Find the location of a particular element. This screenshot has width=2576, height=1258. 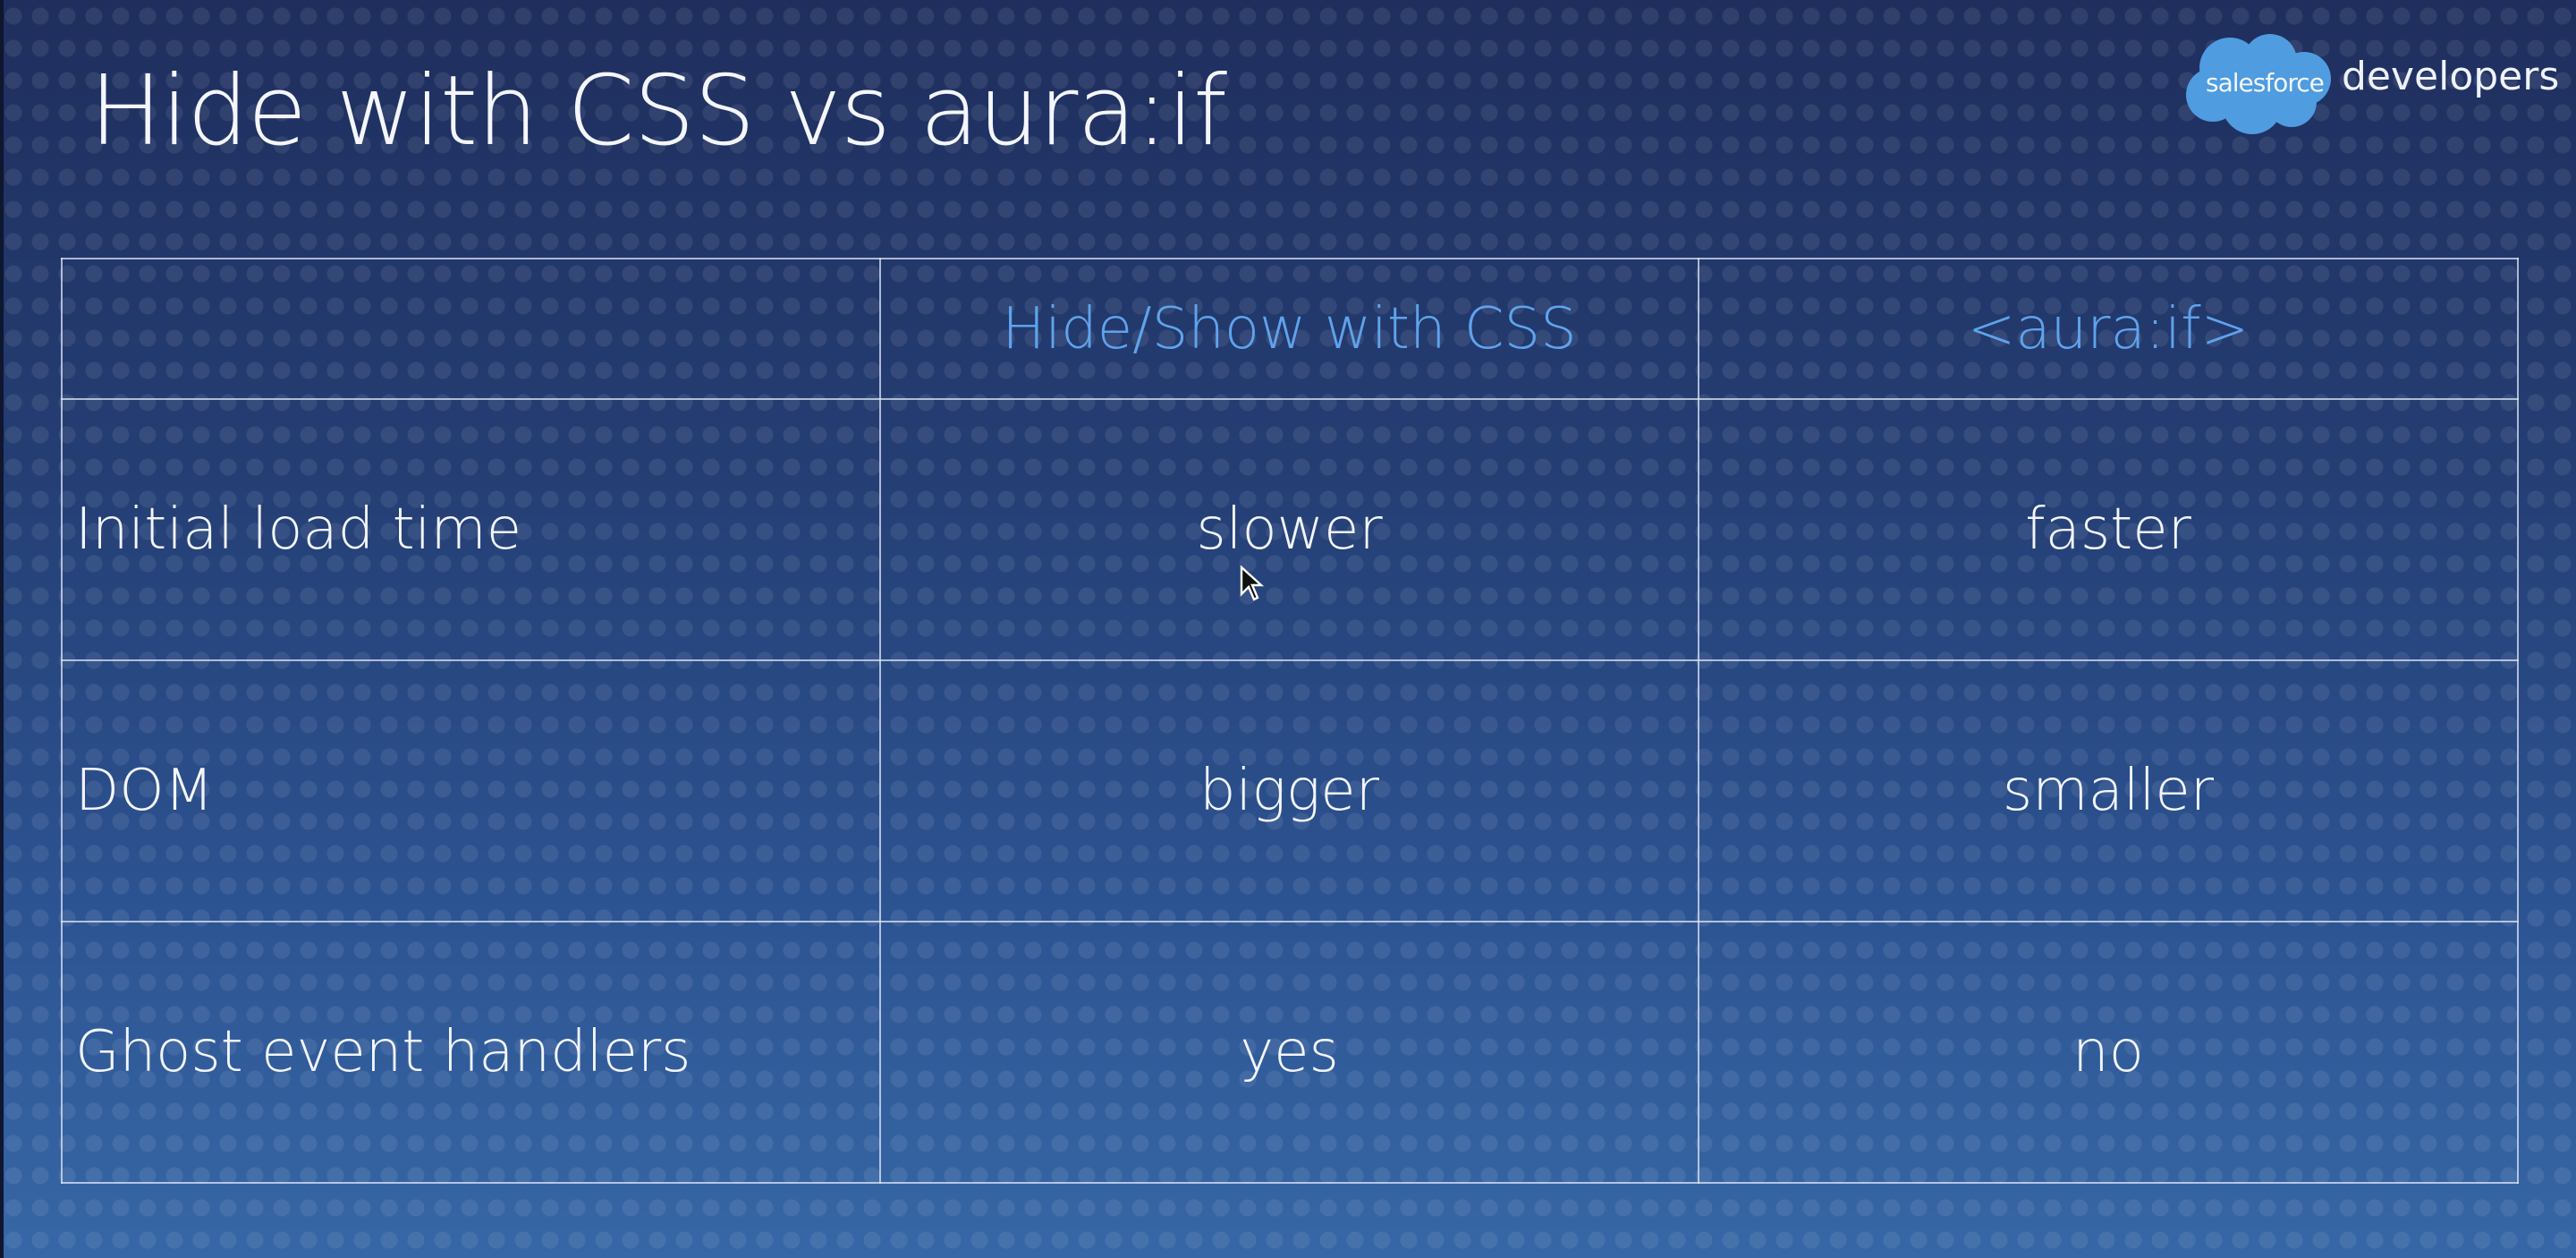

header-aura-if: <aura:if> is located at coordinates (2108, 329).